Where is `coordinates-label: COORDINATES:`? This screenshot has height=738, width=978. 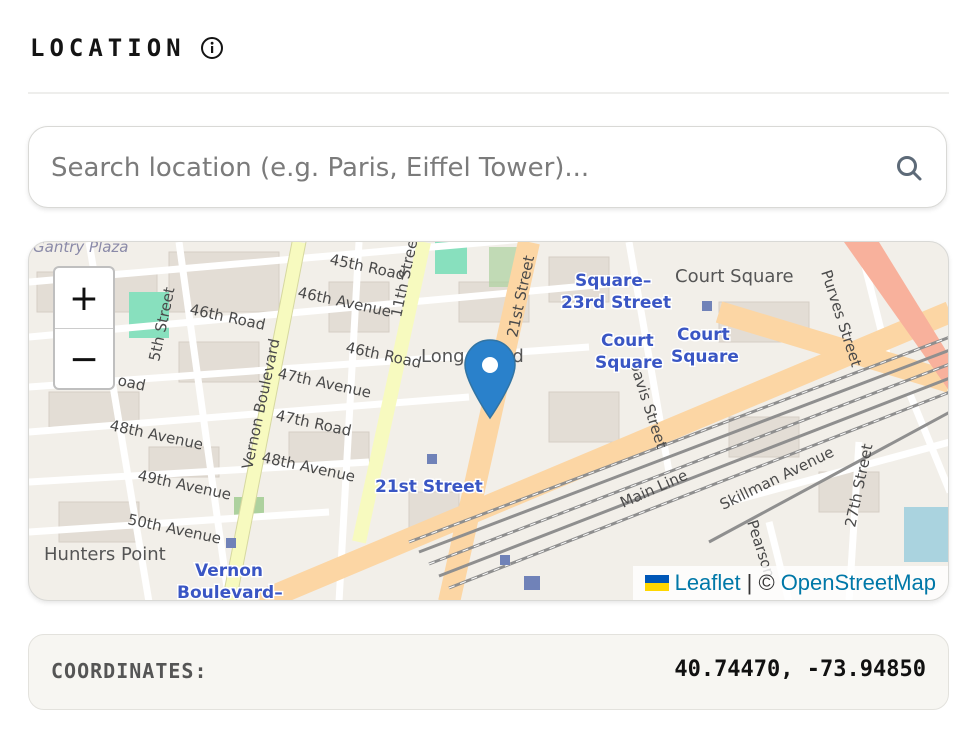 coordinates-label: COORDINATES: is located at coordinates (129, 671).